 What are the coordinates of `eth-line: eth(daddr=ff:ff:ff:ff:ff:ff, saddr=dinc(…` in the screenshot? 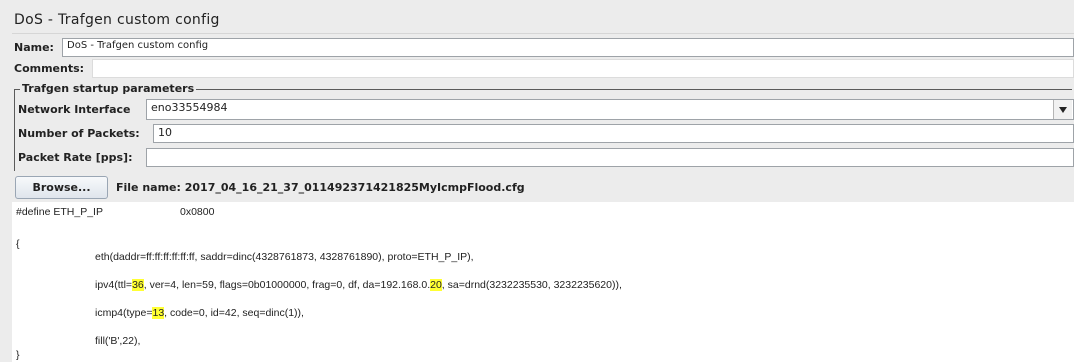 It's located at (284, 257).